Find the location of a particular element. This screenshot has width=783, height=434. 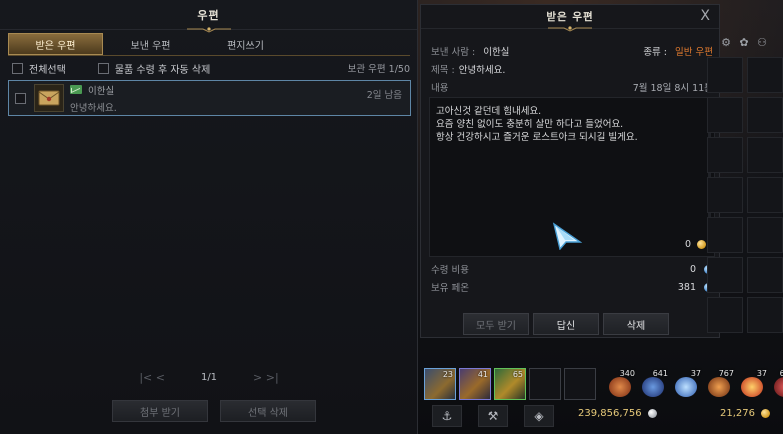

silver-display: 239,856,756 is located at coordinates (617, 413).